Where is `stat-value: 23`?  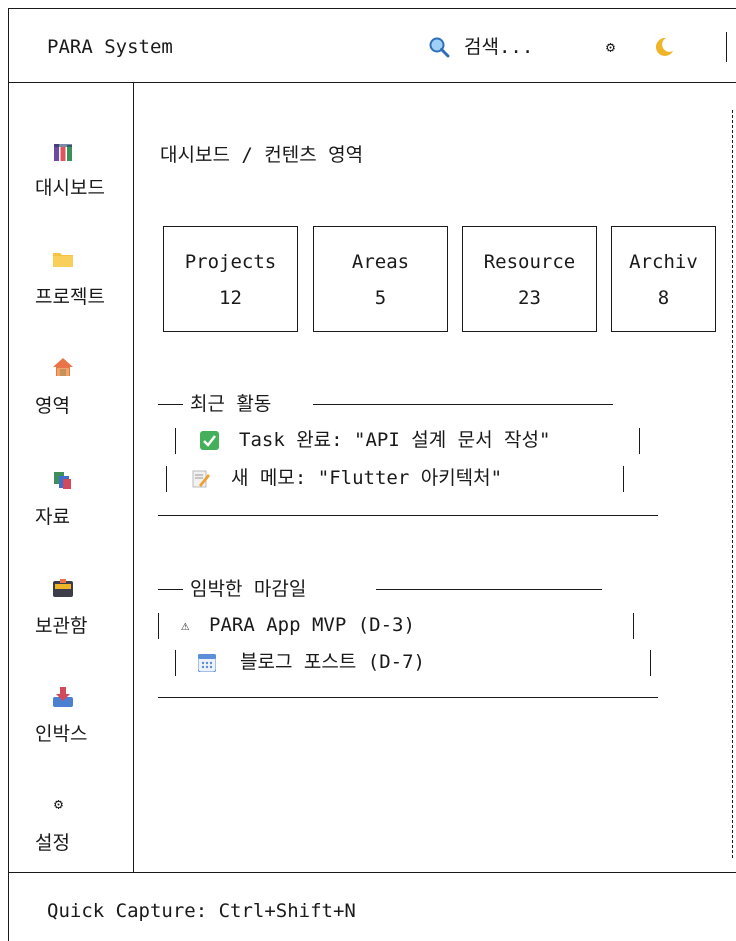
stat-value: 23 is located at coordinates (529, 298).